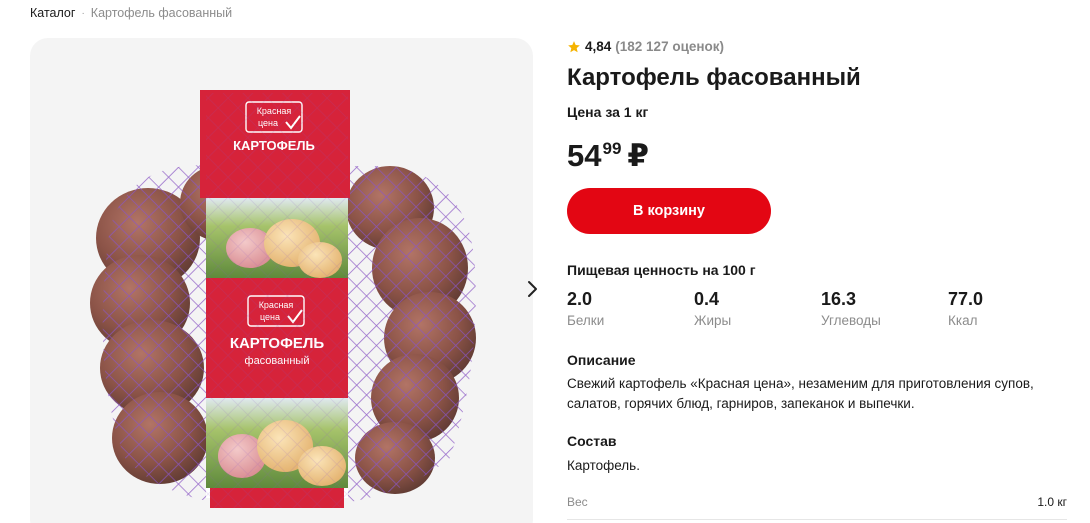 The width and height of the screenshot is (1090, 523). What do you see at coordinates (661, 270) in the screenshot?
I see `nutrition-title: Пищевая ценность на 100 г` at bounding box center [661, 270].